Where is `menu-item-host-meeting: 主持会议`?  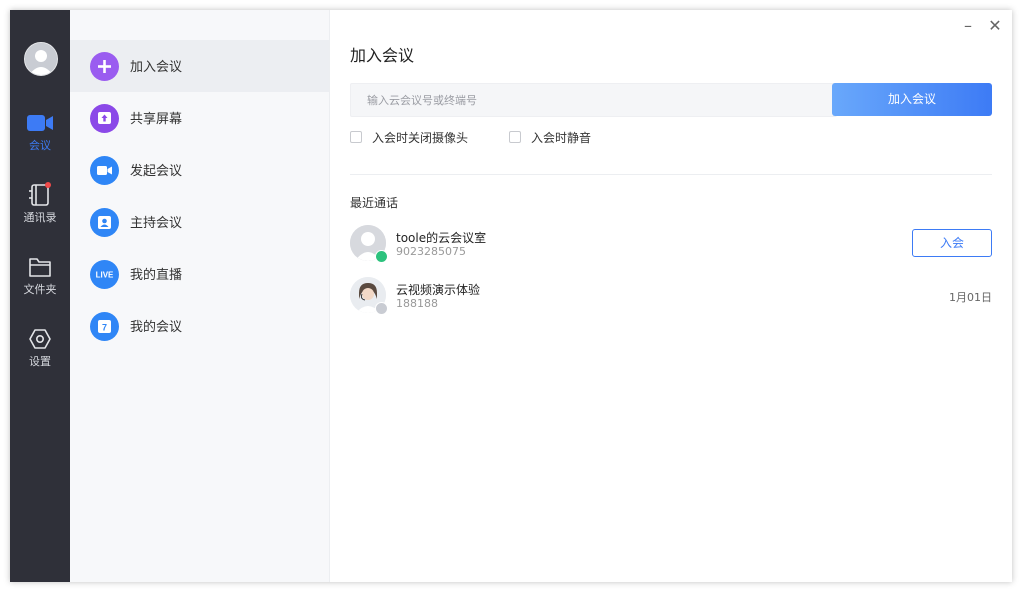 menu-item-host-meeting: 主持会议 is located at coordinates (199, 222).